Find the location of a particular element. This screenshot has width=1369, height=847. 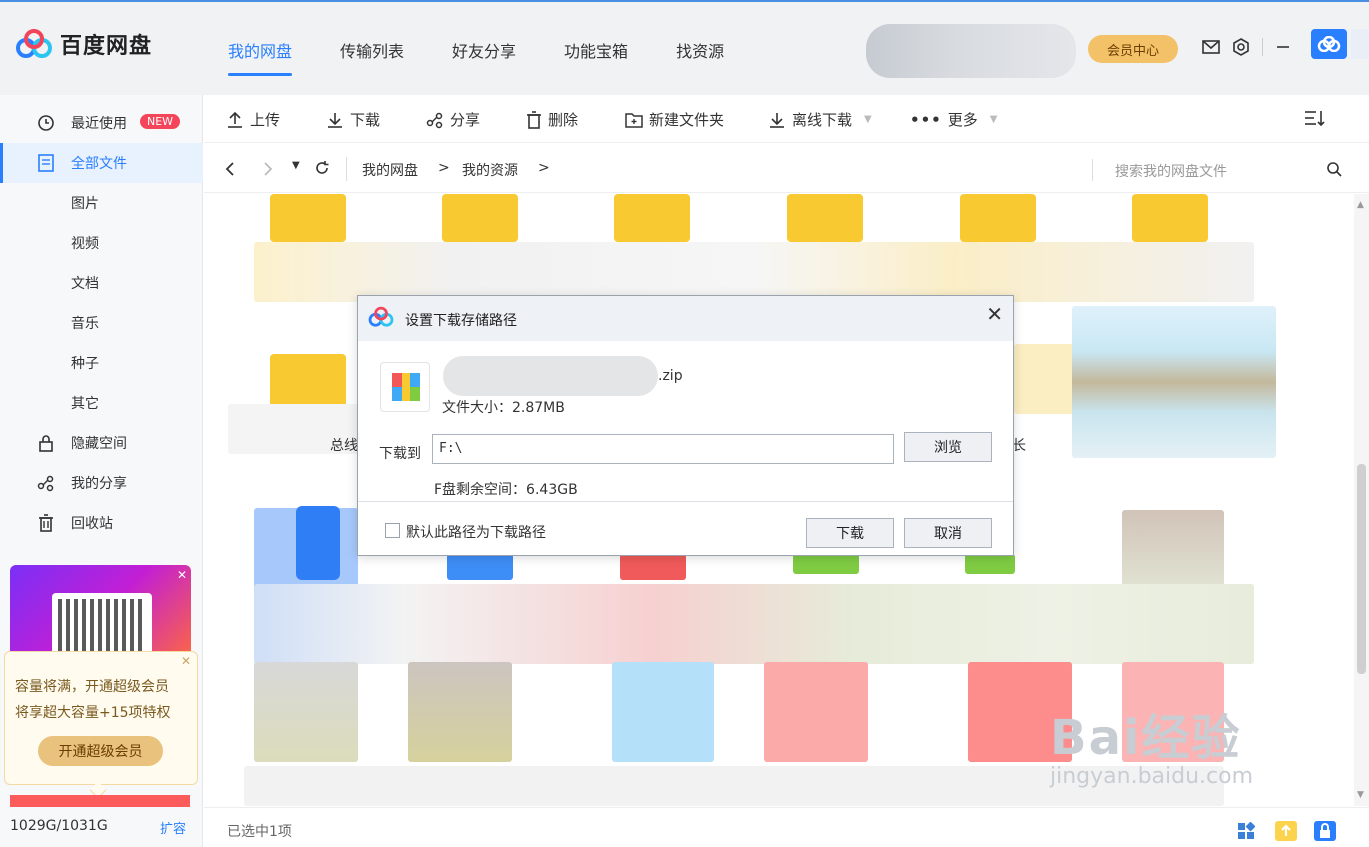

blurred-file-icon is located at coordinates (826, 564).